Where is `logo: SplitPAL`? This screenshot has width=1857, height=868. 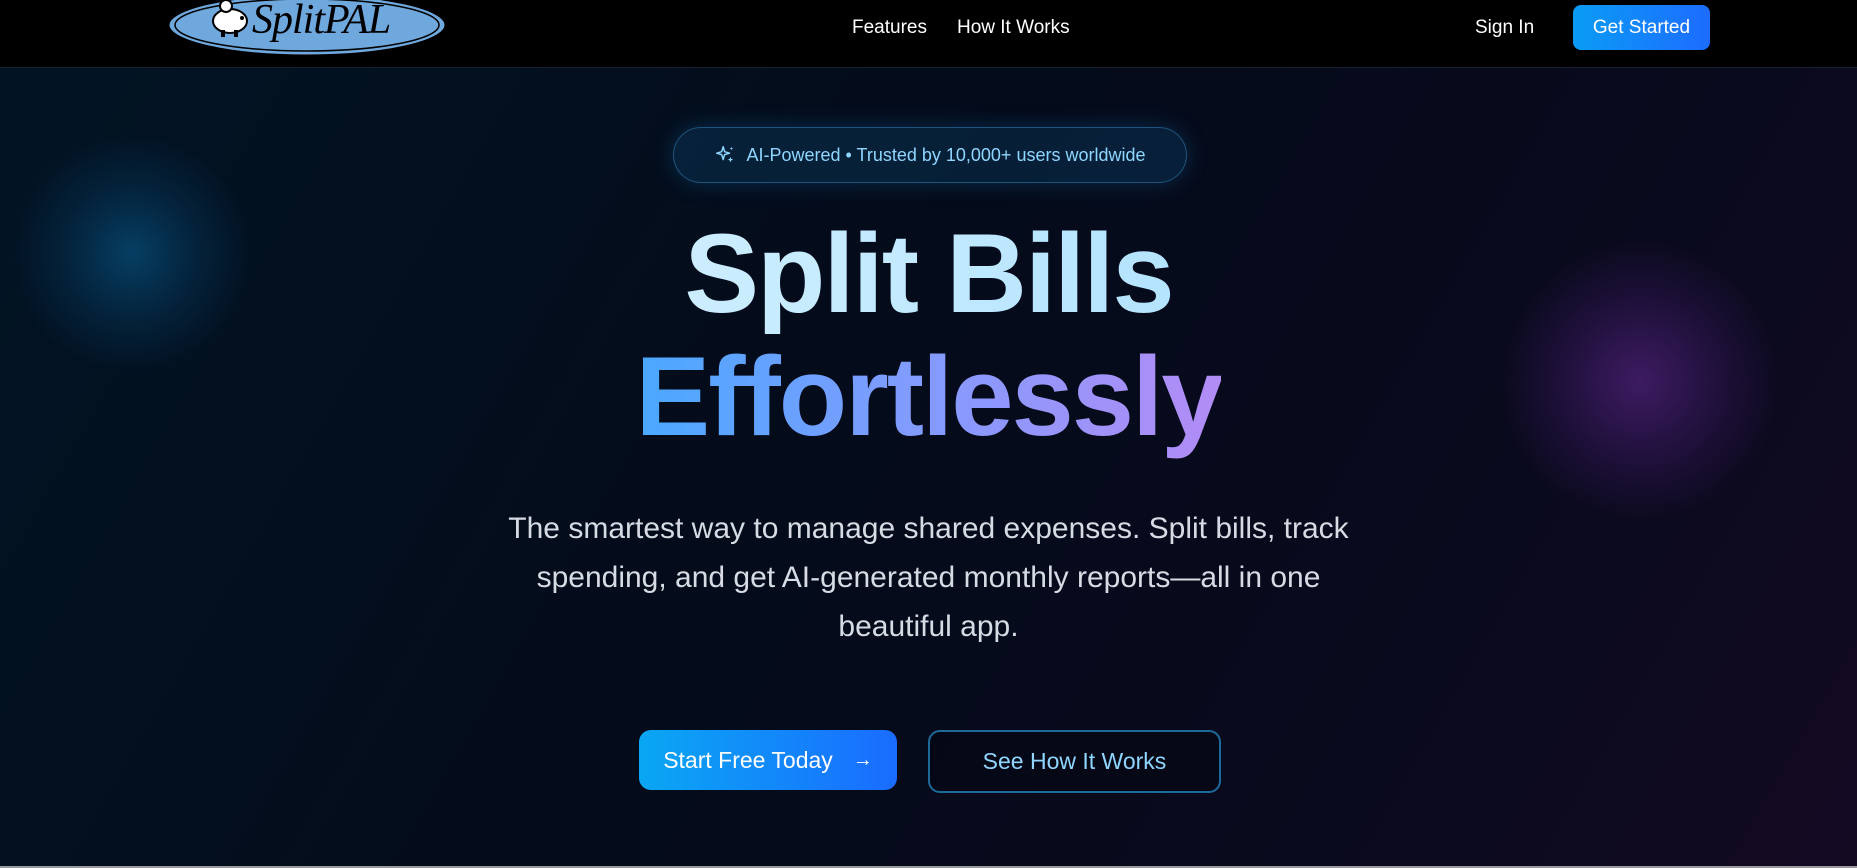
logo: SplitPAL is located at coordinates (307, 29).